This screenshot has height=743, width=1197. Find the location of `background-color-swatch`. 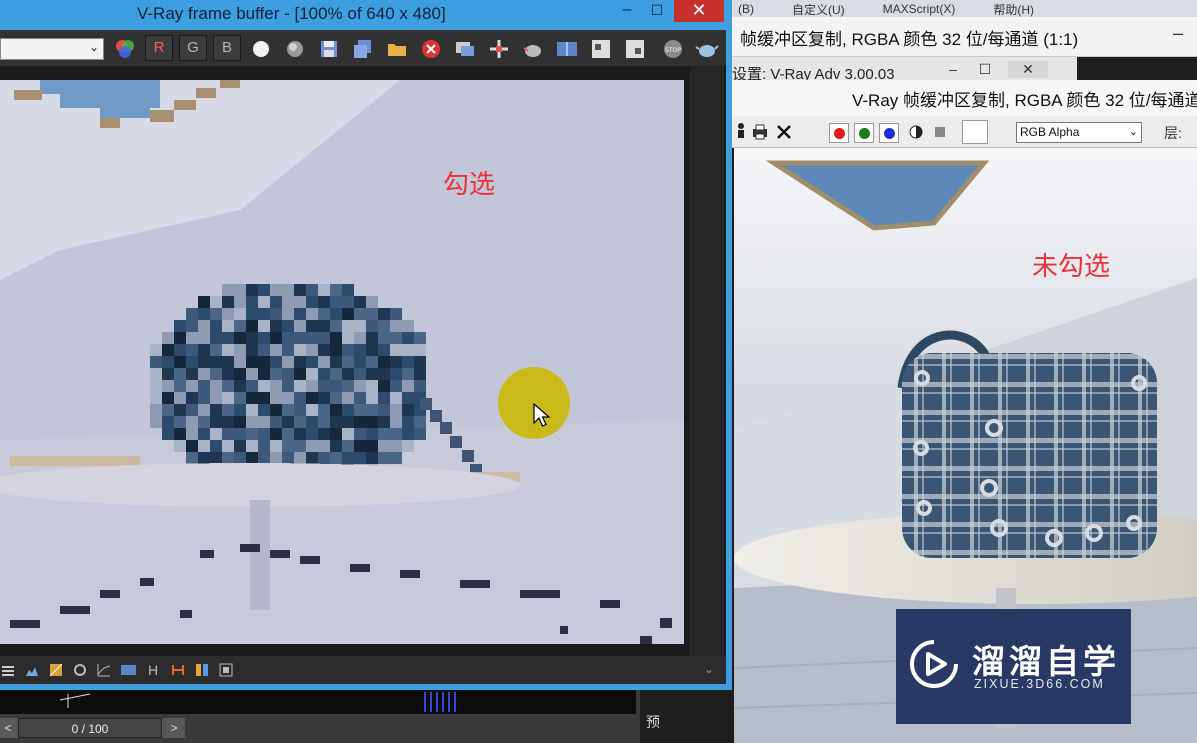

background-color-swatch is located at coordinates (975, 132).